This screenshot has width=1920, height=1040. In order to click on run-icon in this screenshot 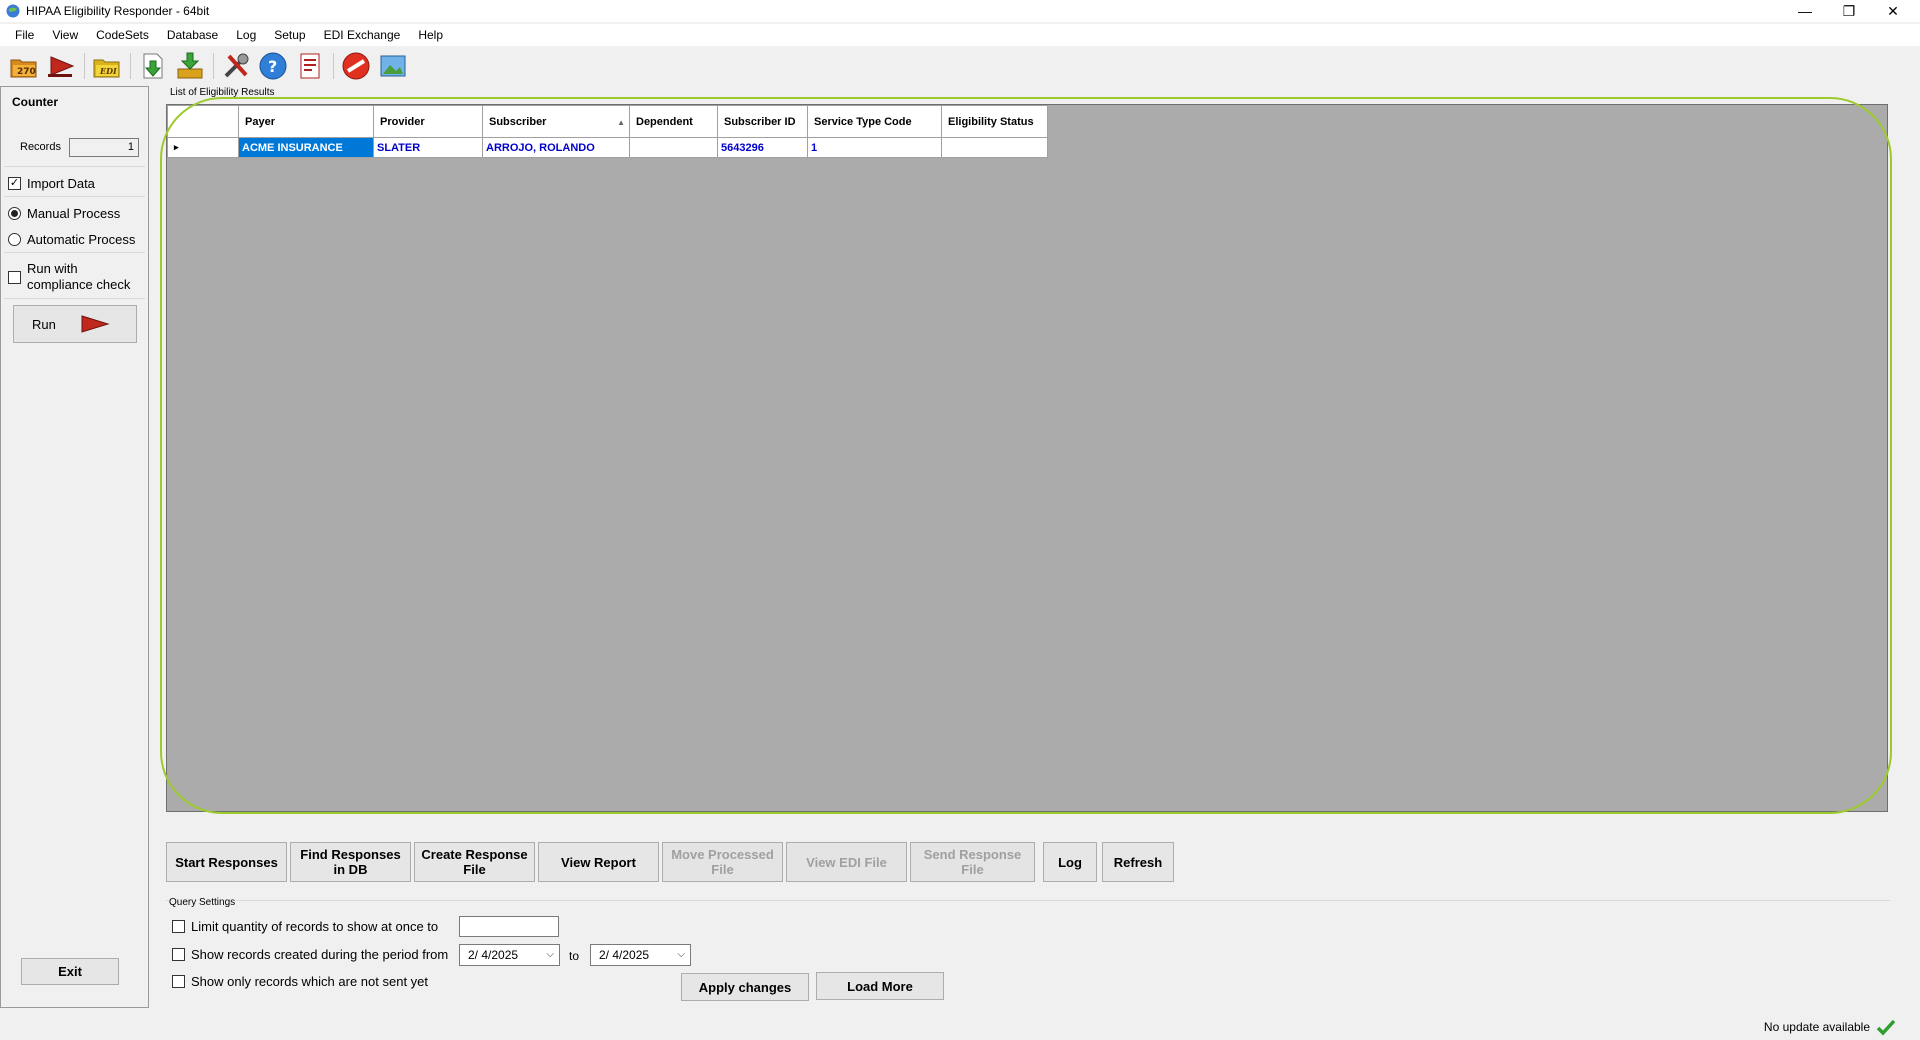, I will do `click(61, 66)`.